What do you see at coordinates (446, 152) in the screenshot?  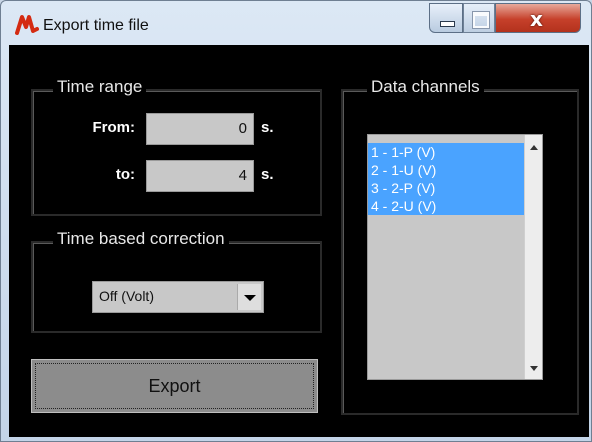 I see `list-item: 1 - 1-P (V)` at bounding box center [446, 152].